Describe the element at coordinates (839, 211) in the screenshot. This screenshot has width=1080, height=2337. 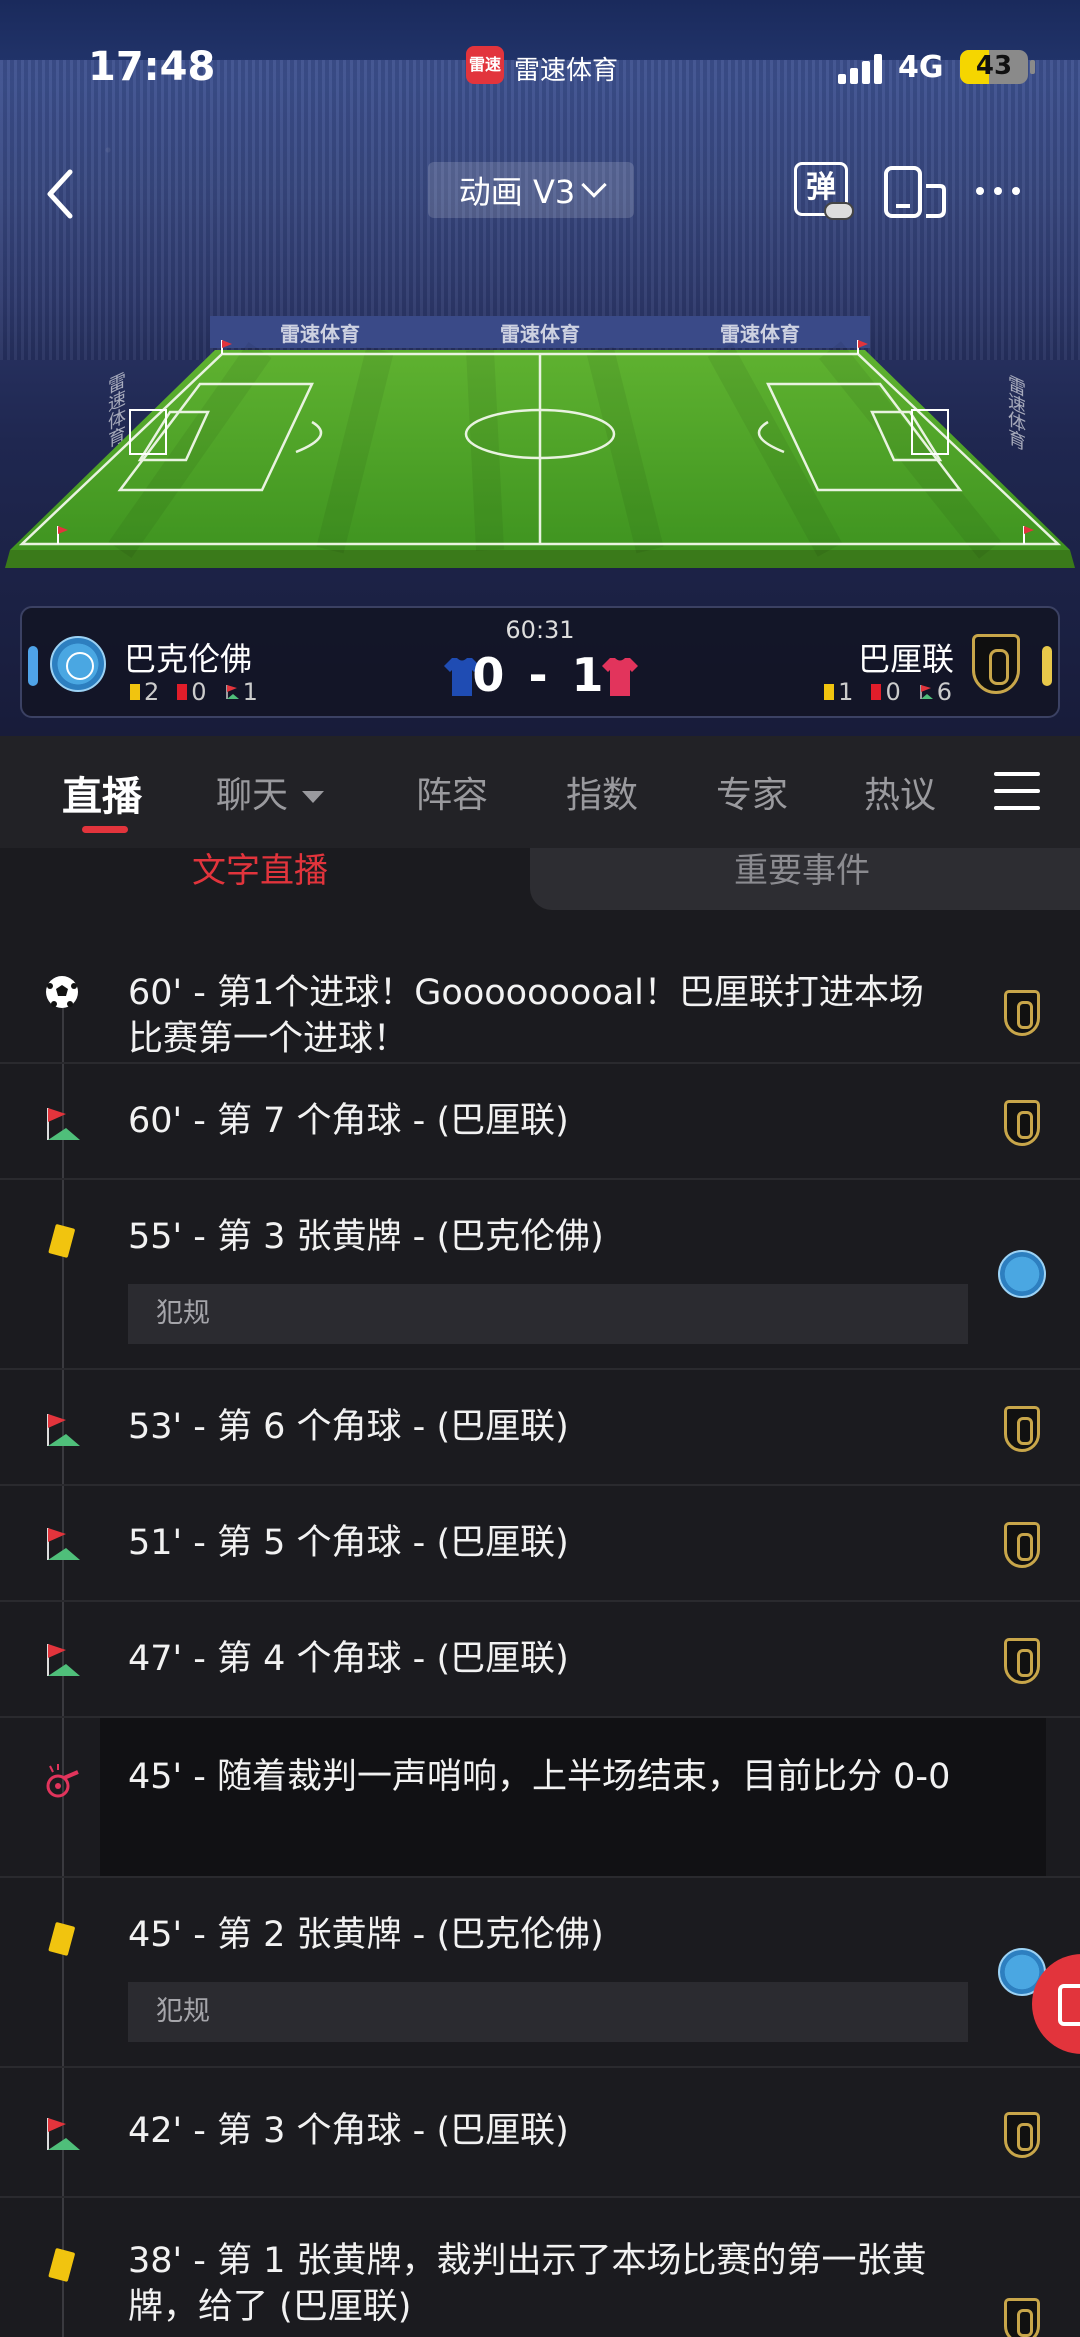
I see `danmu-switch-icon` at that location.